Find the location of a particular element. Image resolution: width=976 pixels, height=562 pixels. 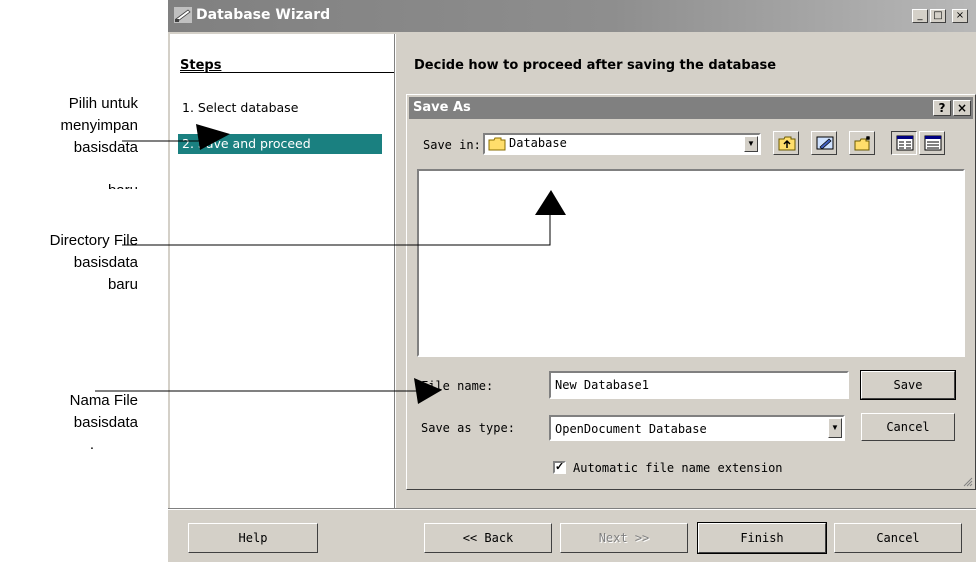

desktop-button is located at coordinates (824, 143).